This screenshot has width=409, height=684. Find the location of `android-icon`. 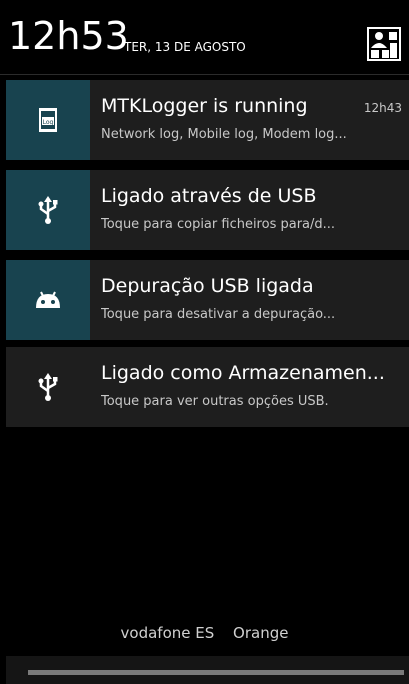

android-icon is located at coordinates (48, 299).